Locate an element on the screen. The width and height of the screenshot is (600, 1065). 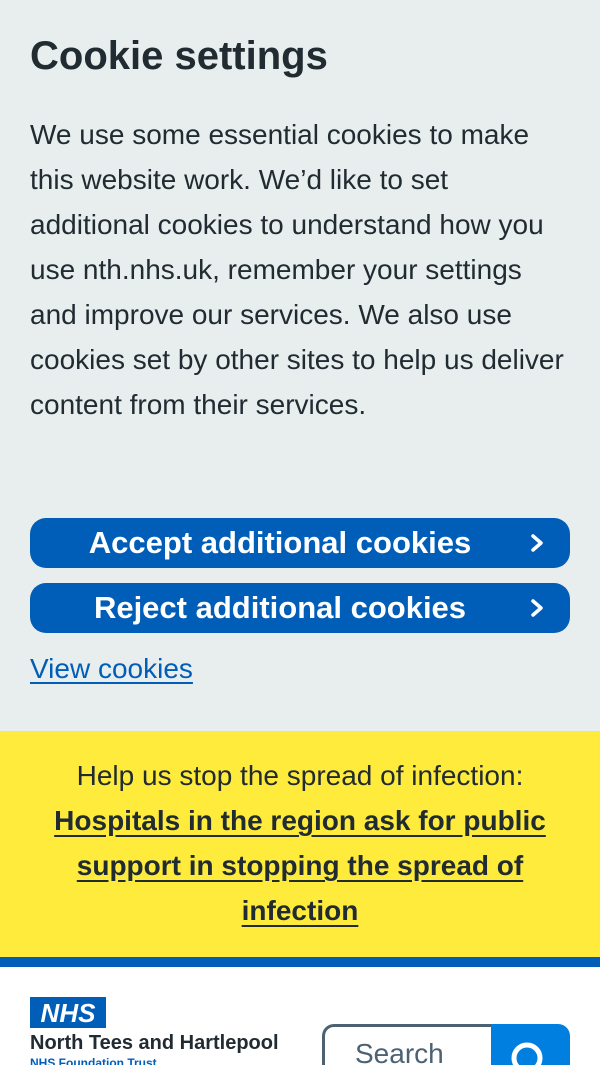
organisation-name: North Tees and Hartlepool is located at coordinates (154, 1043).